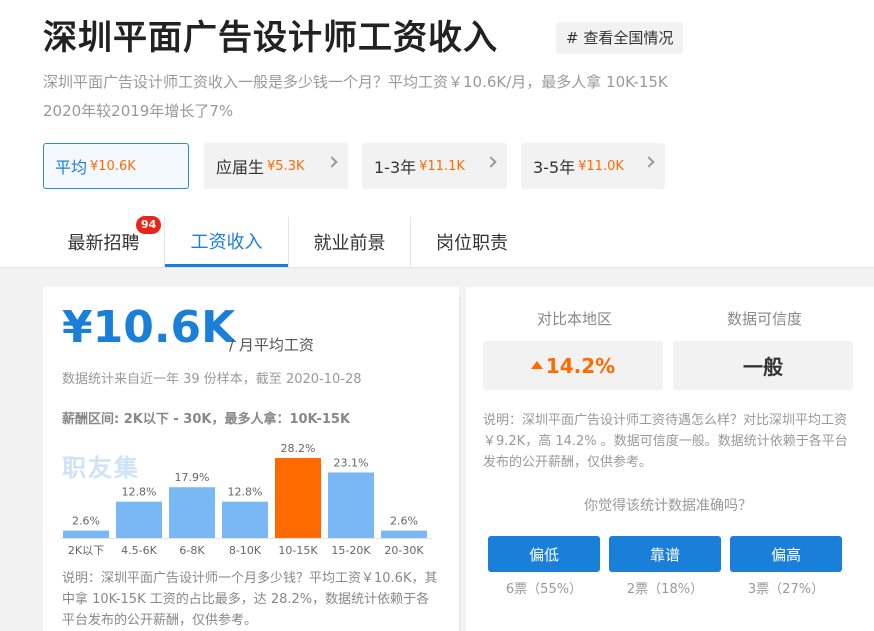  What do you see at coordinates (86, 550) in the screenshot?
I see `chart-category-label: 2K以下` at bounding box center [86, 550].